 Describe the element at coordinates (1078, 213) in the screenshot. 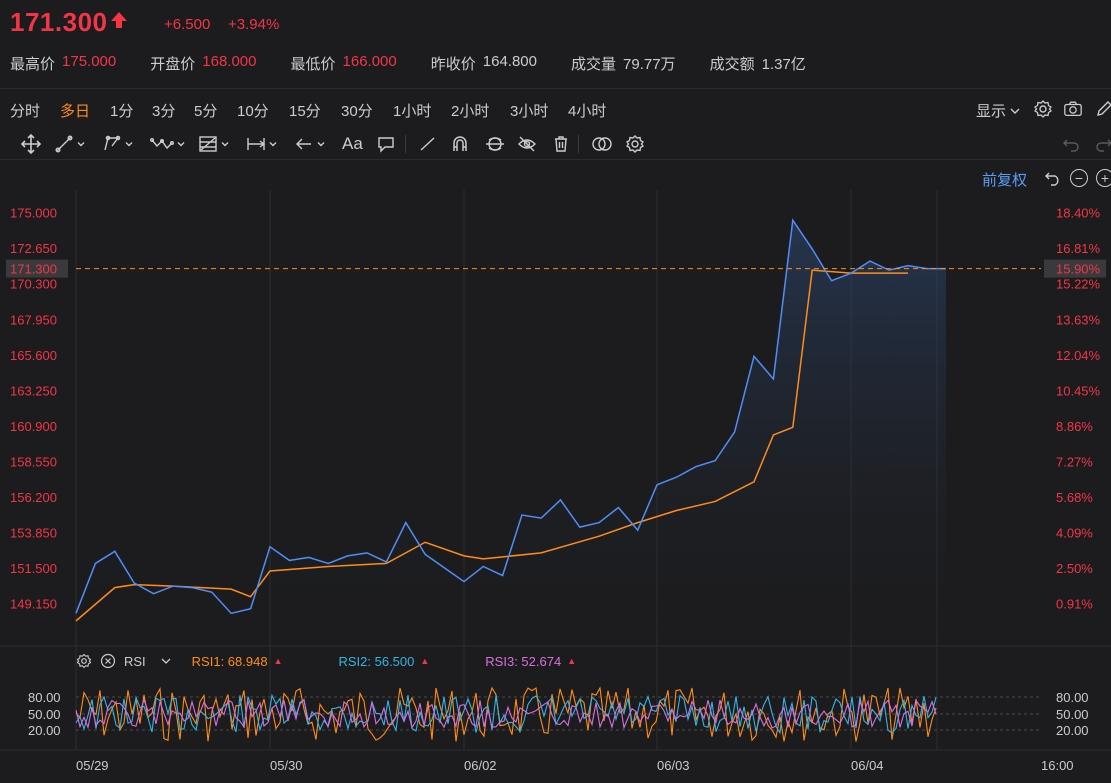

I see `pct-tick-label: 18.40%` at that location.